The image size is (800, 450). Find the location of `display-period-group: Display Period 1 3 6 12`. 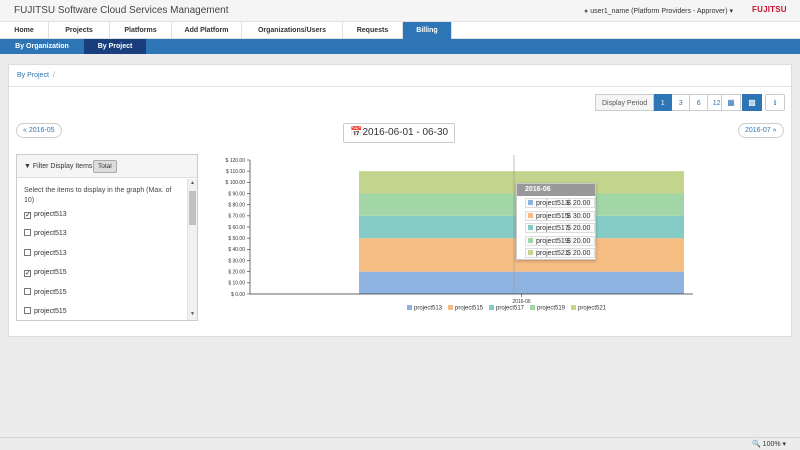

display-period-group: Display Period 1 3 6 12 is located at coordinates (661, 102).